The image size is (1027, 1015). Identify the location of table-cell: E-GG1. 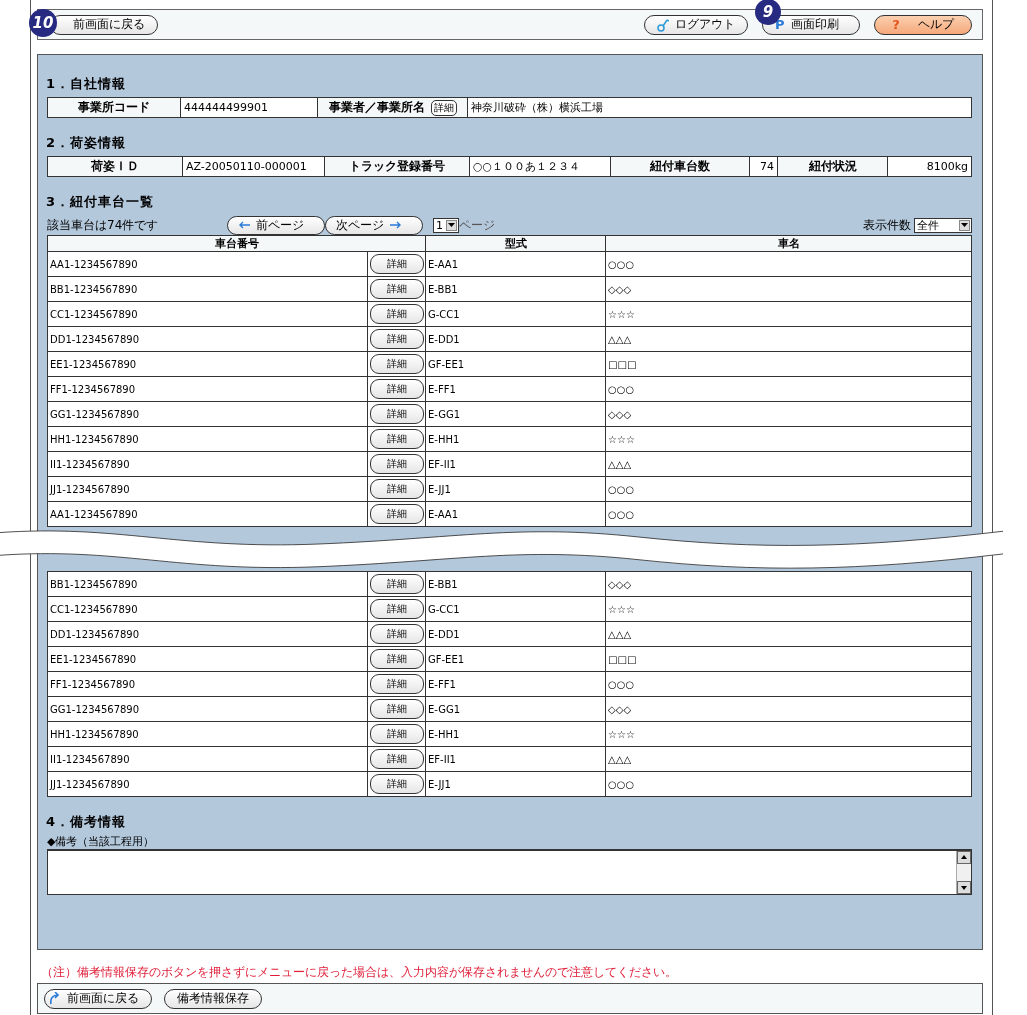
(515, 709).